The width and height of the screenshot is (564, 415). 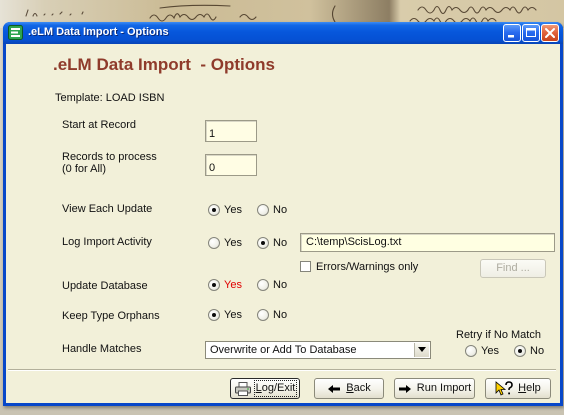 I want to click on printer-icon, so click(x=242, y=388).